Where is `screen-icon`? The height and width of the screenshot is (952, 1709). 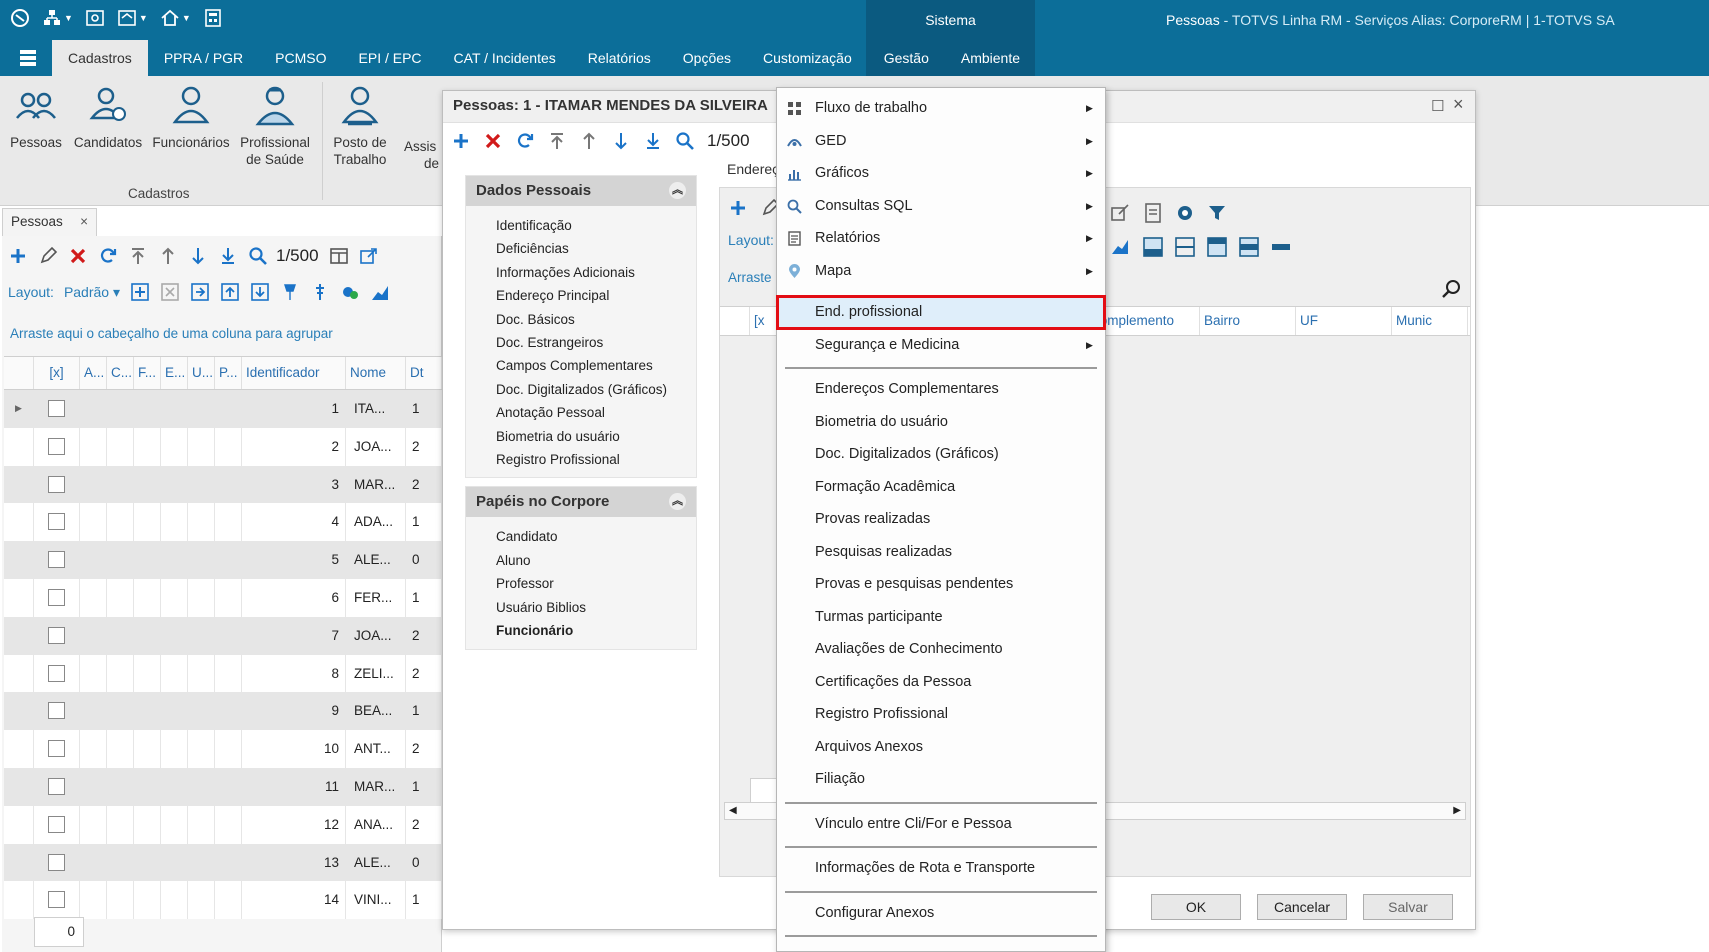 screen-icon is located at coordinates (95, 18).